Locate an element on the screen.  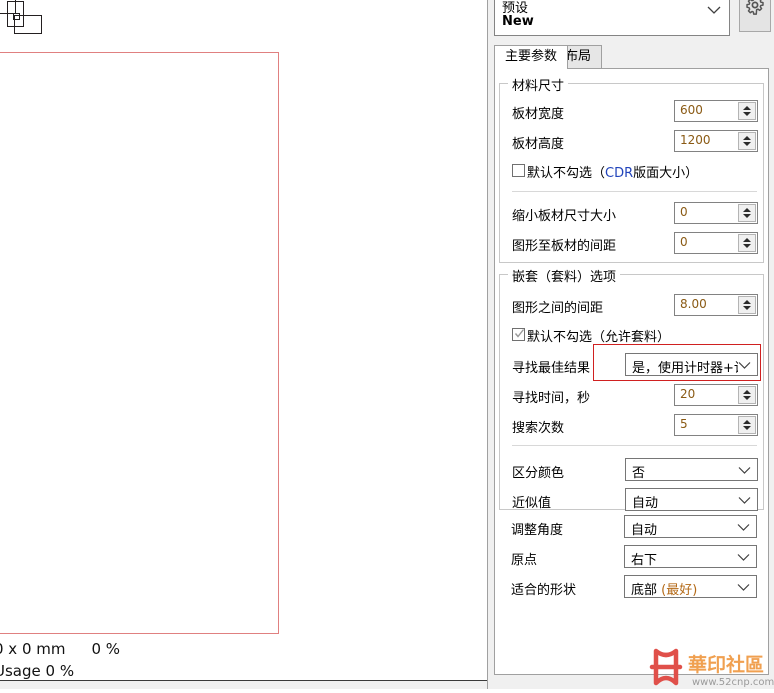
checkbox-label-part1: 默认不勾选（ is located at coordinates (566, 173).